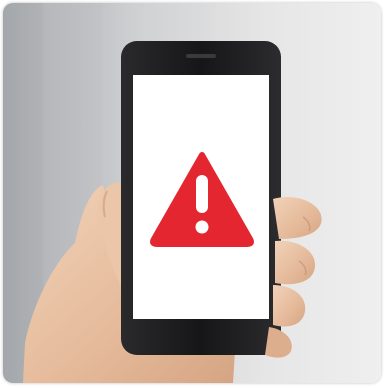 The height and width of the screenshot is (388, 386). What do you see at coordinates (202, 194) in the screenshot?
I see `exclamation-bar` at bounding box center [202, 194].